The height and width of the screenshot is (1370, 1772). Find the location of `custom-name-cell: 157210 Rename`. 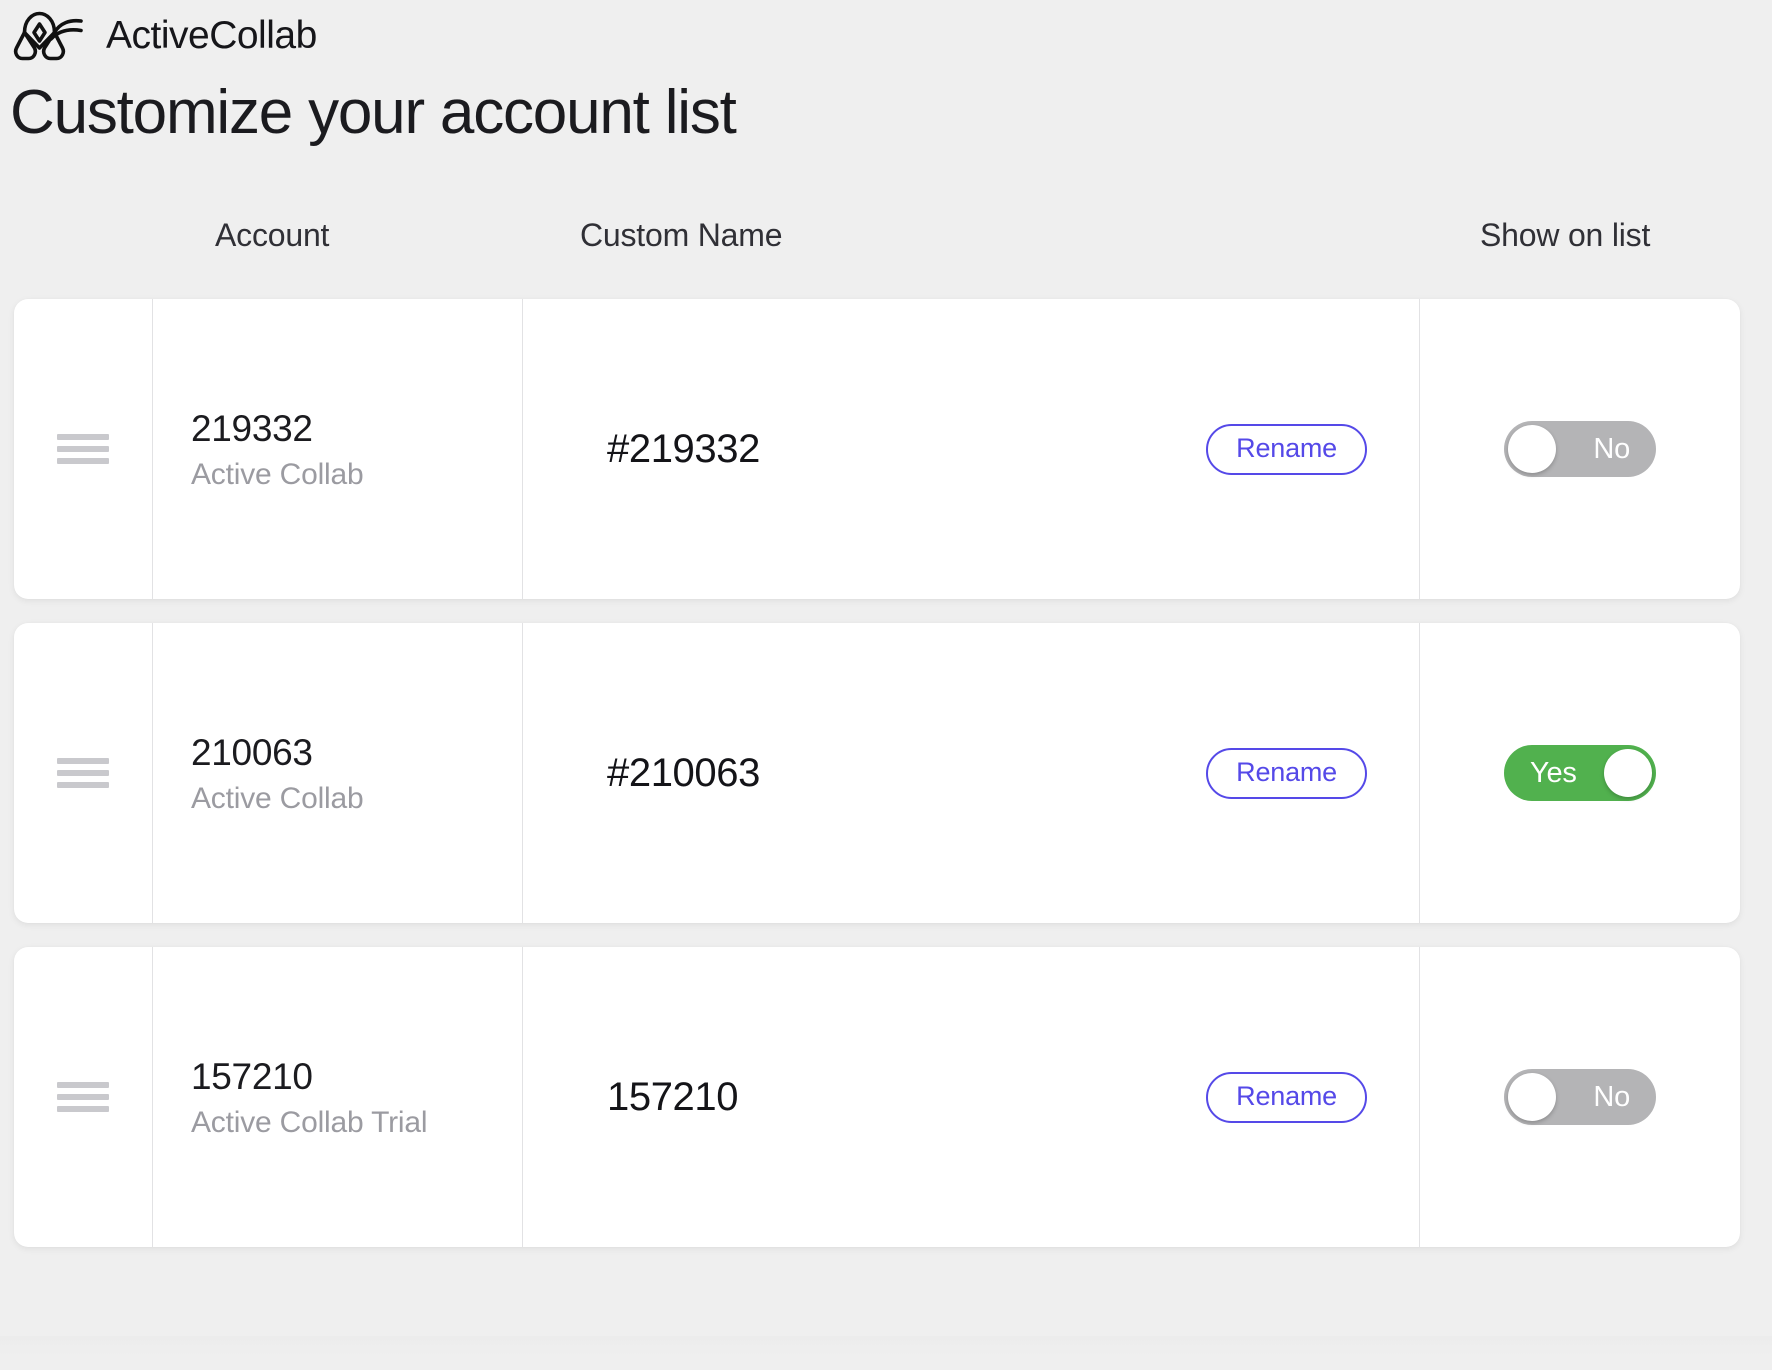

custom-name-cell: 157210 Rename is located at coordinates (971, 1097).